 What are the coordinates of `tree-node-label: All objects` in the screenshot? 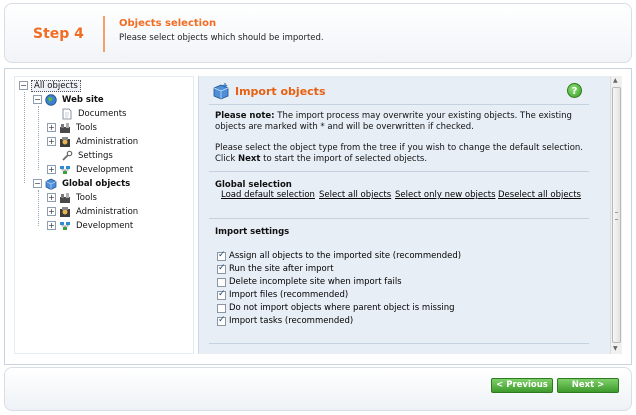 It's located at (56, 85).